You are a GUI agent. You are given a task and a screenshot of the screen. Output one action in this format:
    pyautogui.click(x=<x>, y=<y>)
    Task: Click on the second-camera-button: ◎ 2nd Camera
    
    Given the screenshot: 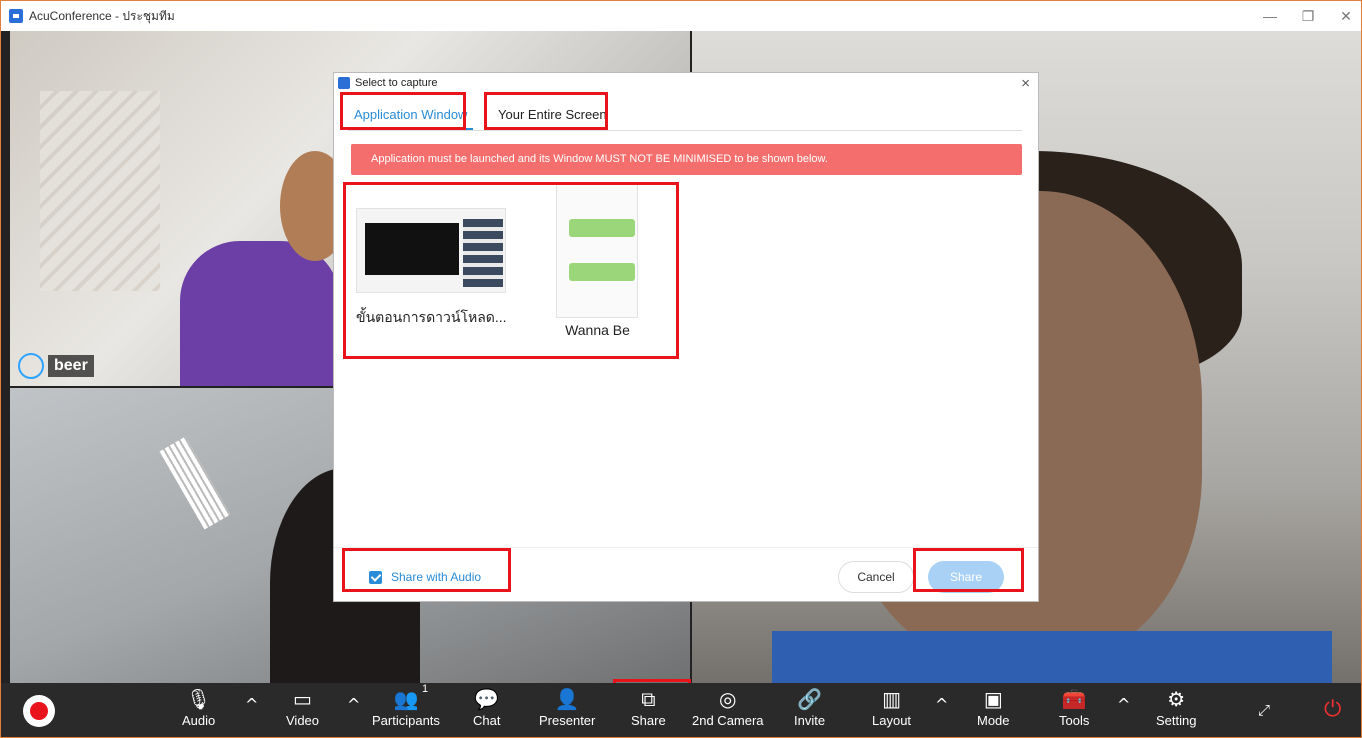 What is the action you would take?
    pyautogui.click(x=728, y=711)
    